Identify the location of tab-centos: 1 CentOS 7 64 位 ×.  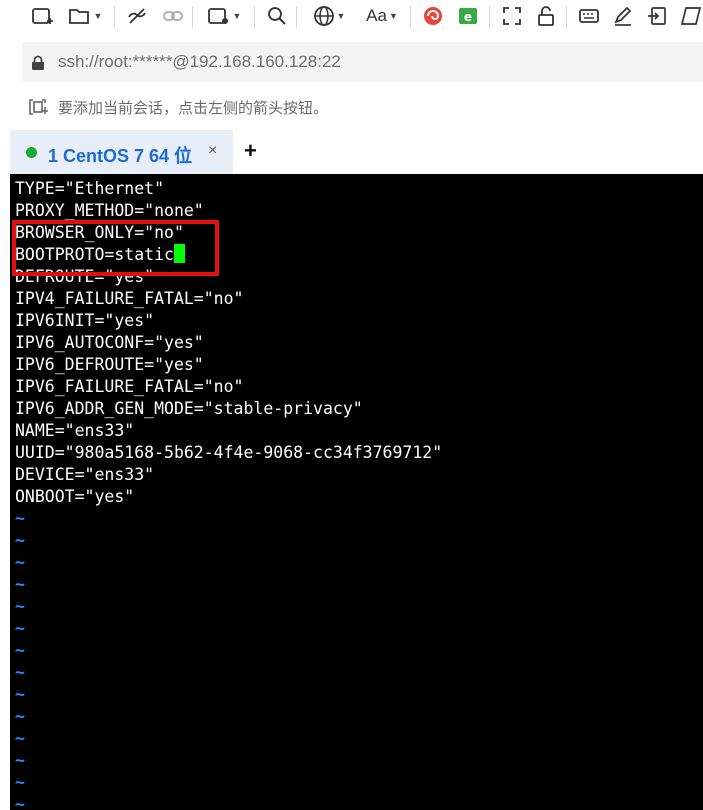
(121, 152).